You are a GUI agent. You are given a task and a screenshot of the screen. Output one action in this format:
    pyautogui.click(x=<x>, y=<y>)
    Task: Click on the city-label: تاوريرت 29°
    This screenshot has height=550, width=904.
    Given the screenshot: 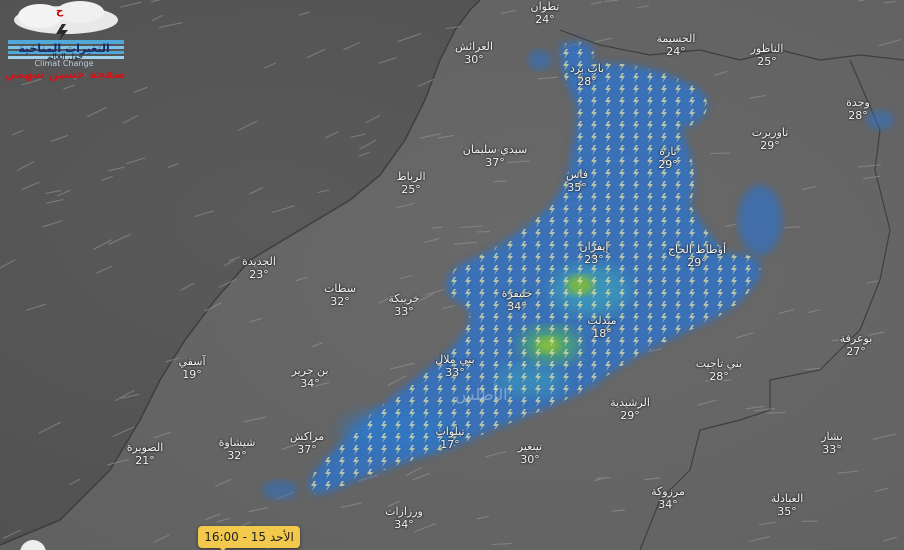 What is the action you would take?
    pyautogui.click(x=770, y=139)
    